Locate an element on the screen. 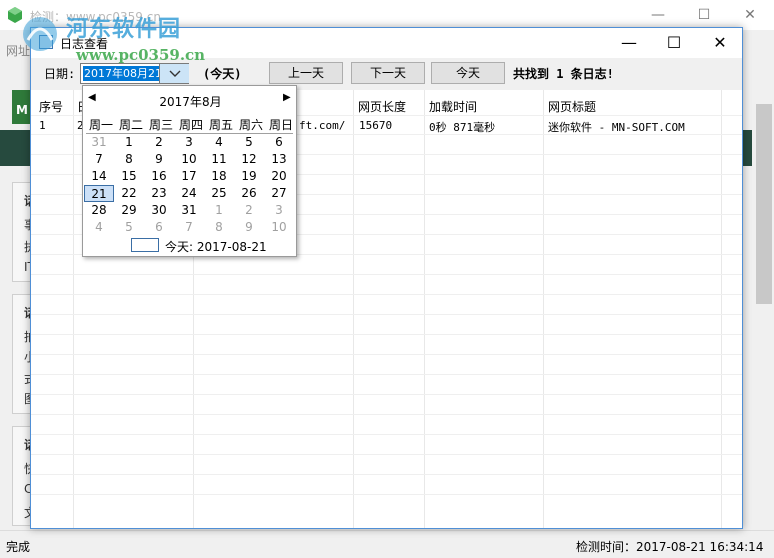  watermark-url: www.pc0359.cn is located at coordinates (141, 55).